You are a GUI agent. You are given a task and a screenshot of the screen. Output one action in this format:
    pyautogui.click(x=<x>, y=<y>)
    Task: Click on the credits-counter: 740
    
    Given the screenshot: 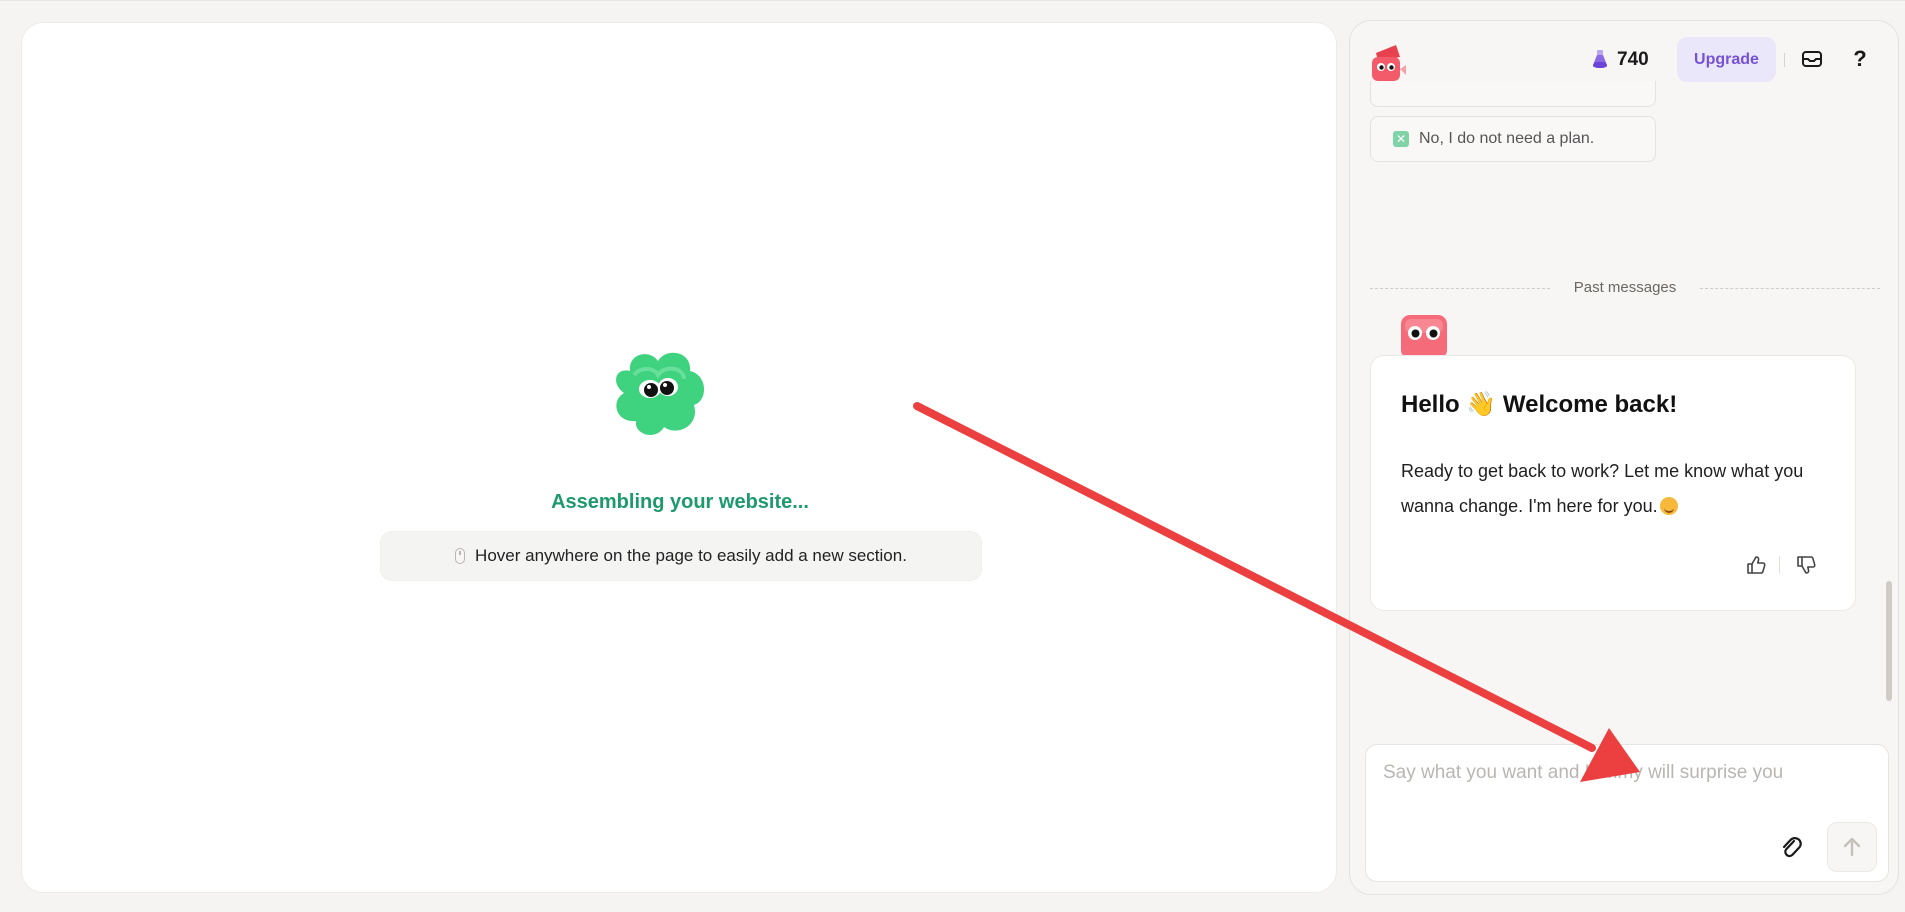 What is the action you would take?
    pyautogui.click(x=1620, y=60)
    